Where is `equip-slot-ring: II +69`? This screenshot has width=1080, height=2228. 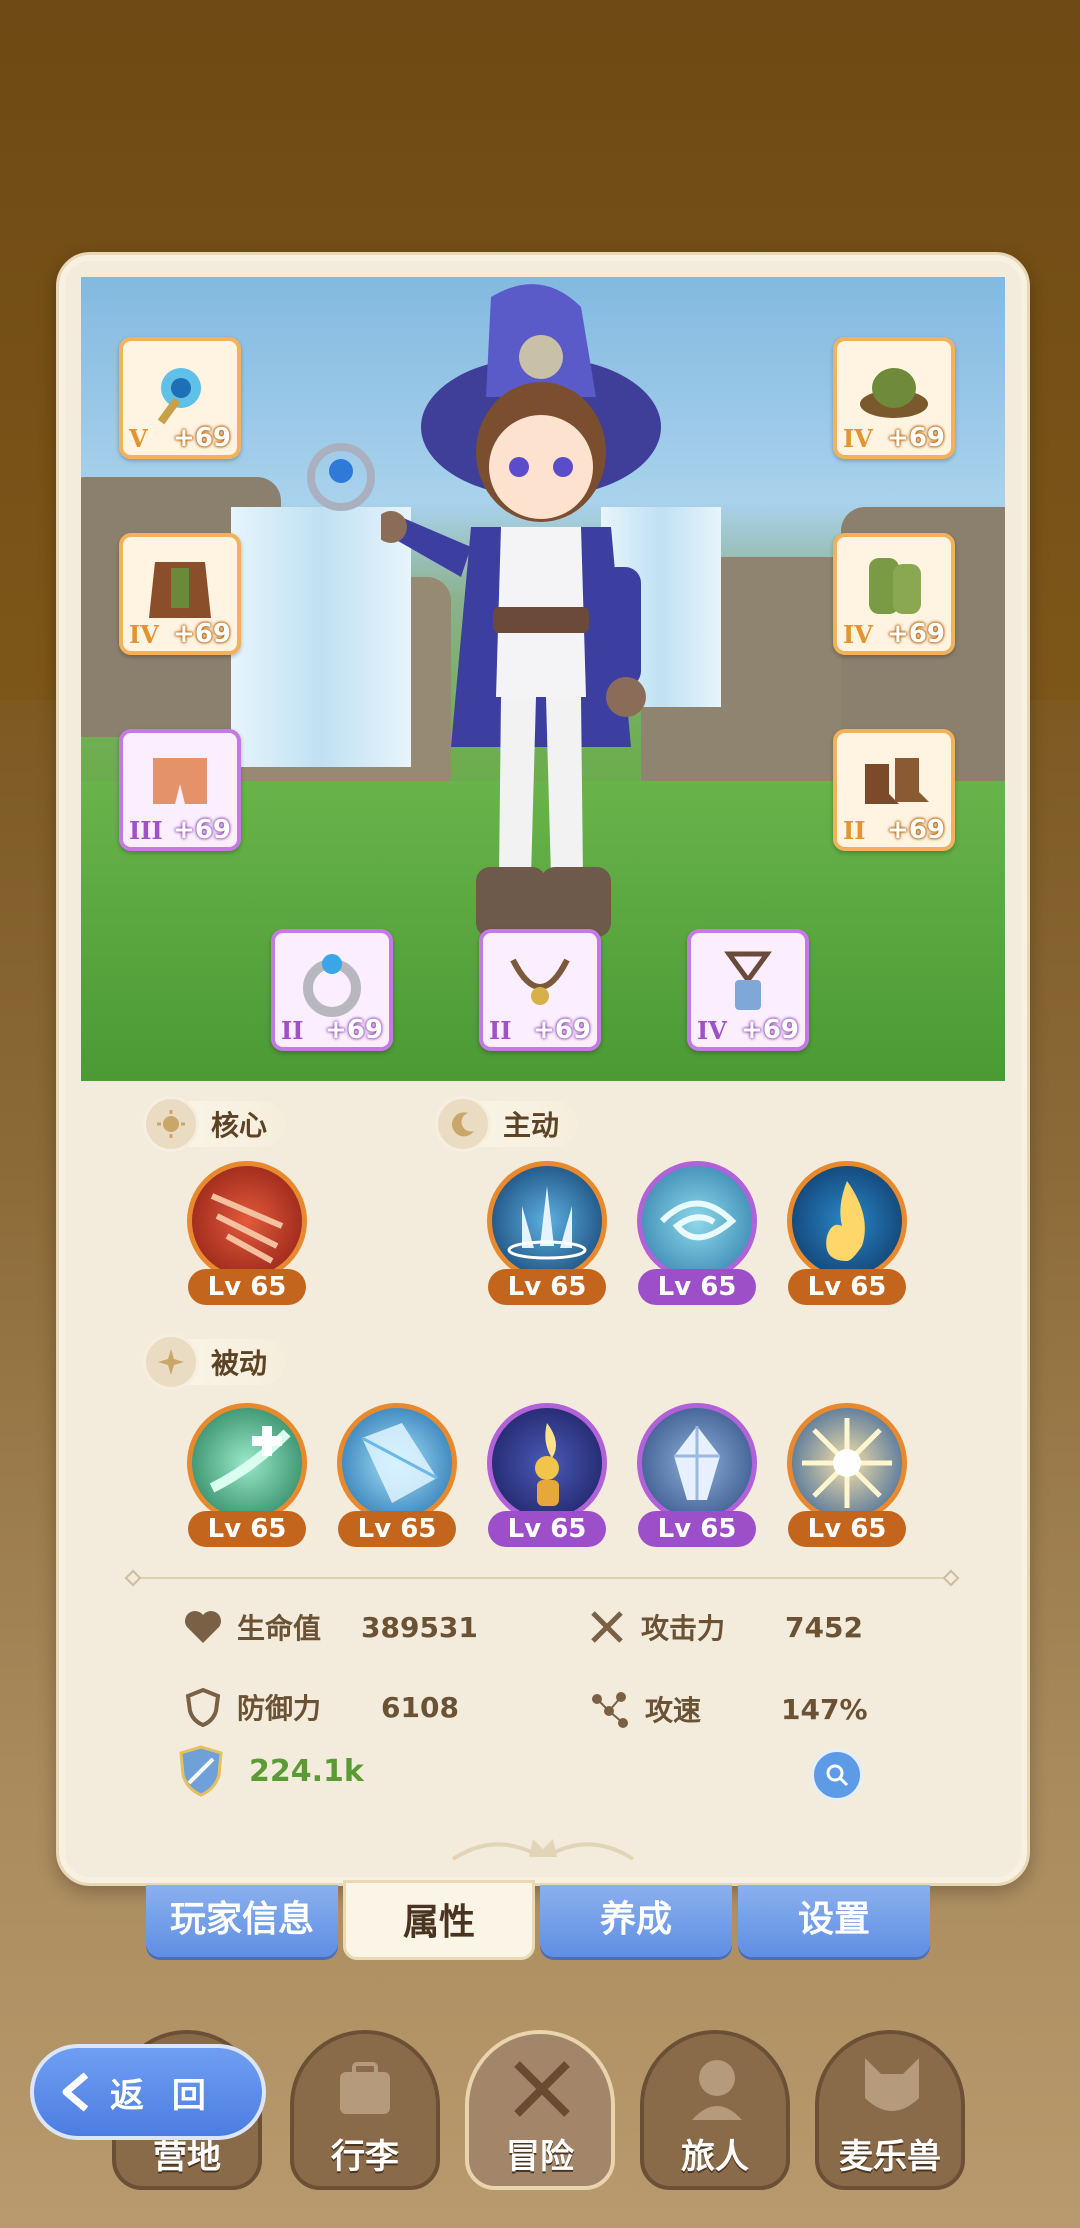 equip-slot-ring: II +69 is located at coordinates (332, 990).